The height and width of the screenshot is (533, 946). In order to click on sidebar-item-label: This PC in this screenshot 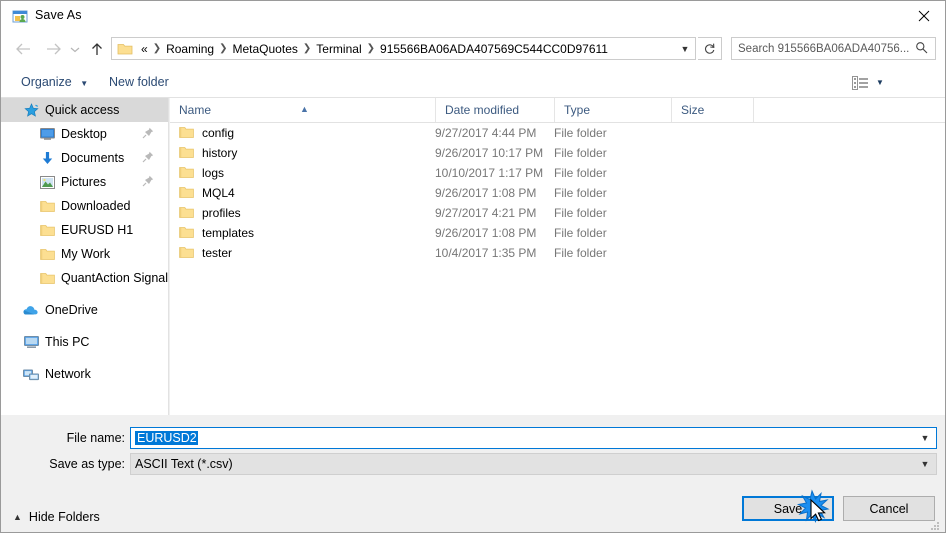, I will do `click(67, 342)`.